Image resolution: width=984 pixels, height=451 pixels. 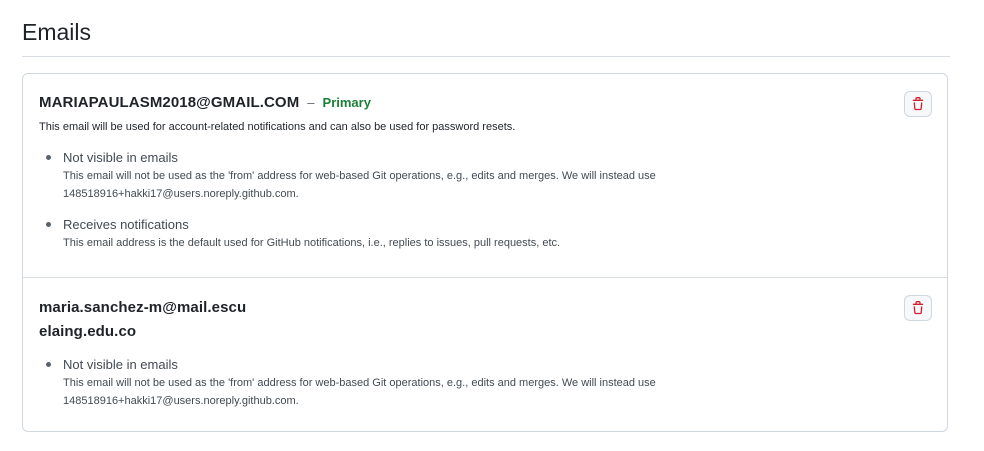 I want to click on email-address: maria.sanchez-m@mail.escuelaing.edu.co, so click(x=143, y=319).